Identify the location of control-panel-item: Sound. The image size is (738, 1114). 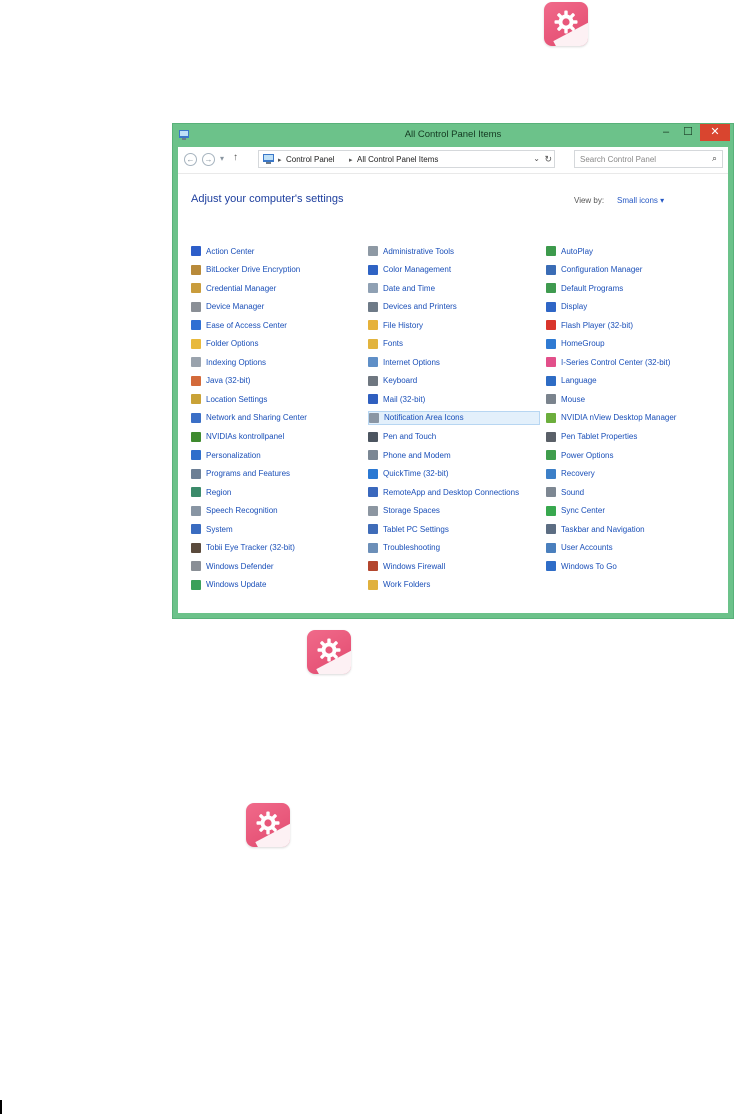
(636, 492).